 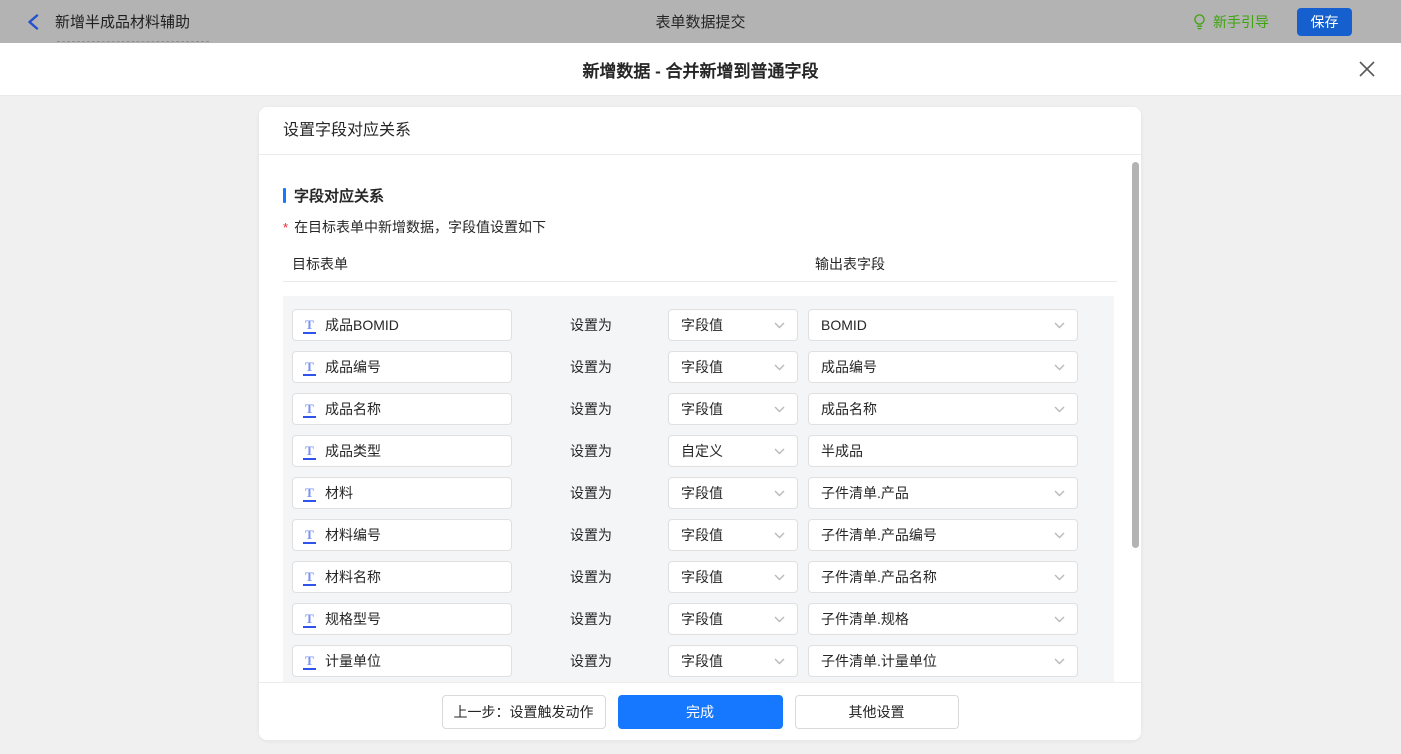 I want to click on value-select: BOMID, so click(x=943, y=325).